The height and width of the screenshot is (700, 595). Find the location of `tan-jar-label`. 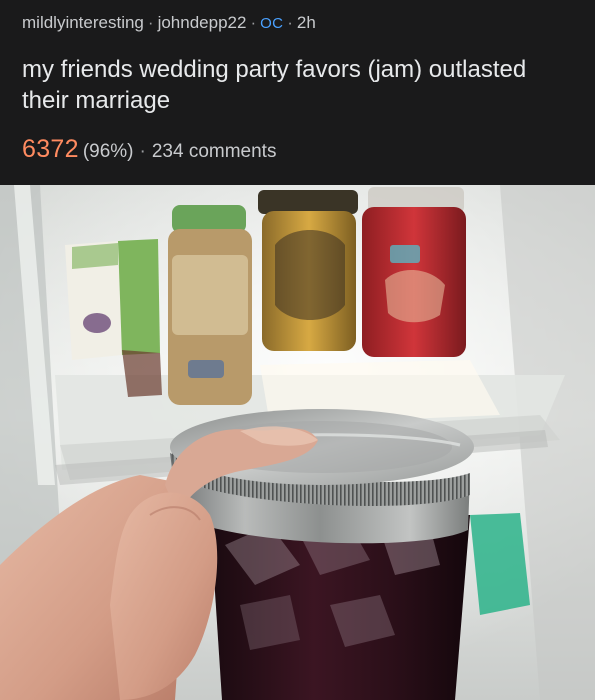

tan-jar-label is located at coordinates (210, 295).